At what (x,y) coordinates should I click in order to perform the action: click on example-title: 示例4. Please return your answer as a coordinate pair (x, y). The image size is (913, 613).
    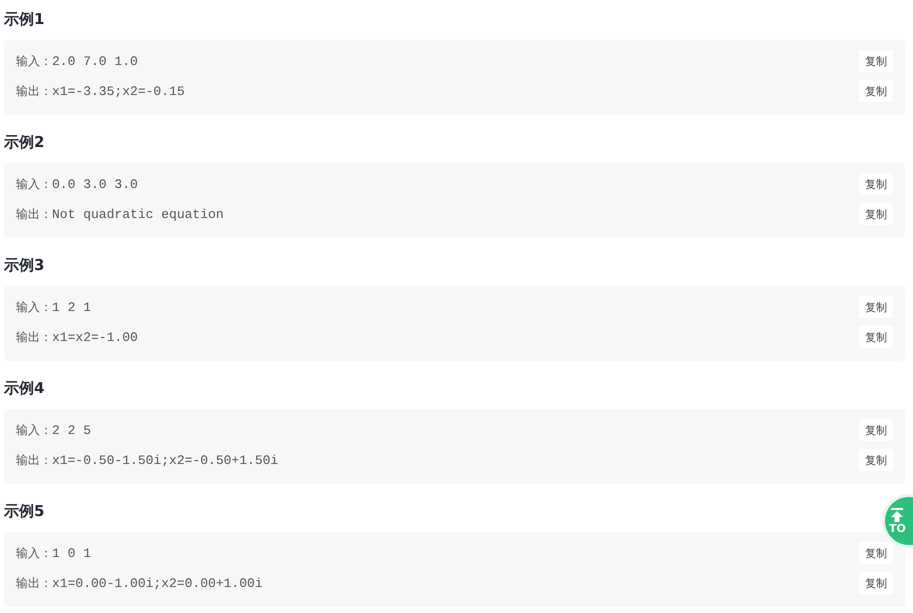
    Looking at the image, I should click on (24, 388).